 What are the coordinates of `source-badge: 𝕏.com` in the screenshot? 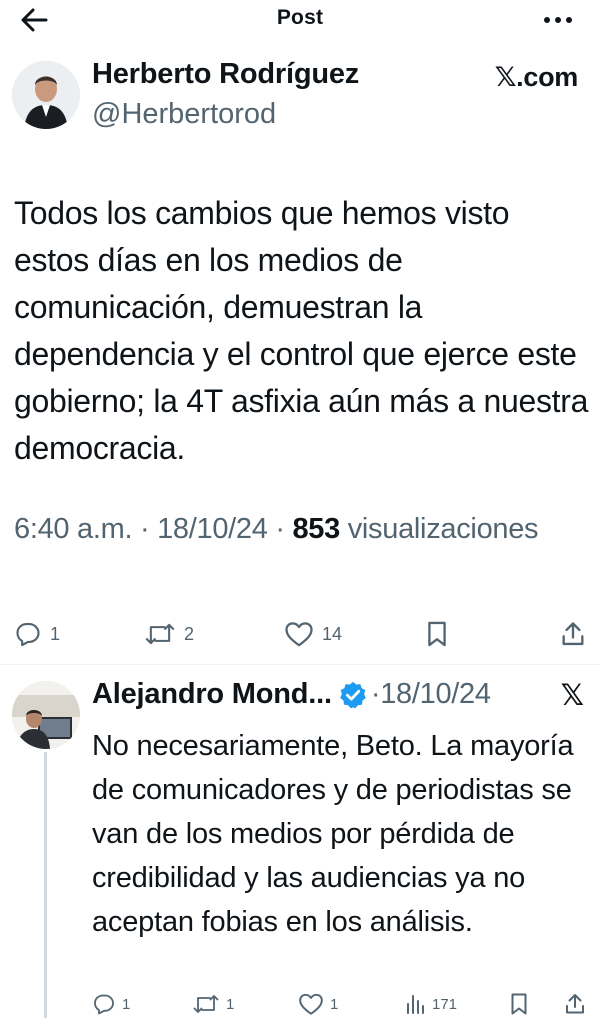 It's located at (536, 77).